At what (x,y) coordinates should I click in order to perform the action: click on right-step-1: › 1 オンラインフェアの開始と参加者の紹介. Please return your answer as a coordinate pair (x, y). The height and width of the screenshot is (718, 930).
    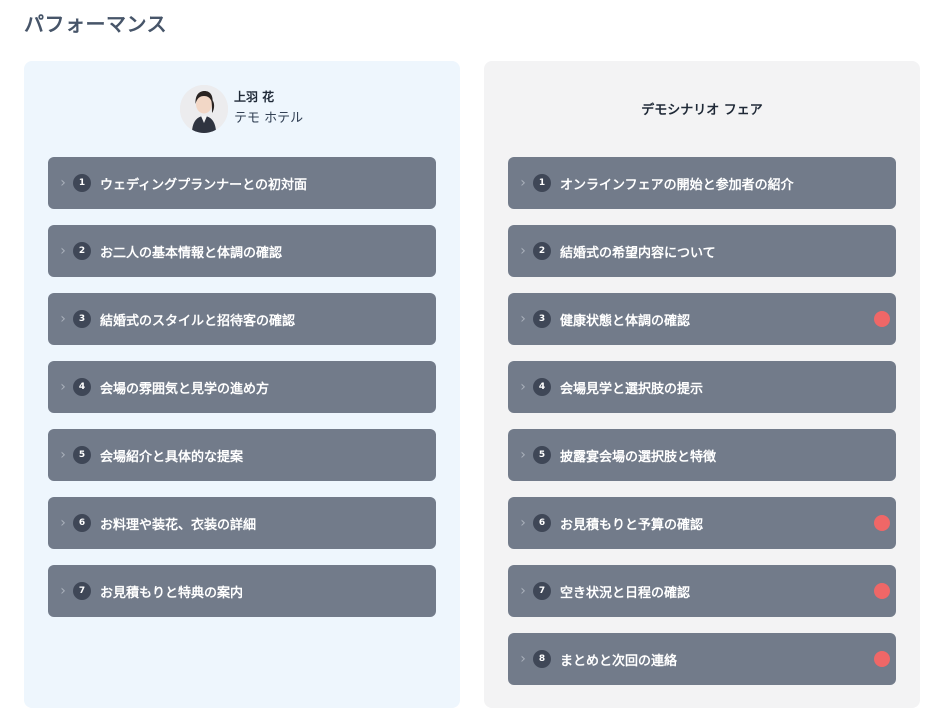
    Looking at the image, I should click on (702, 183).